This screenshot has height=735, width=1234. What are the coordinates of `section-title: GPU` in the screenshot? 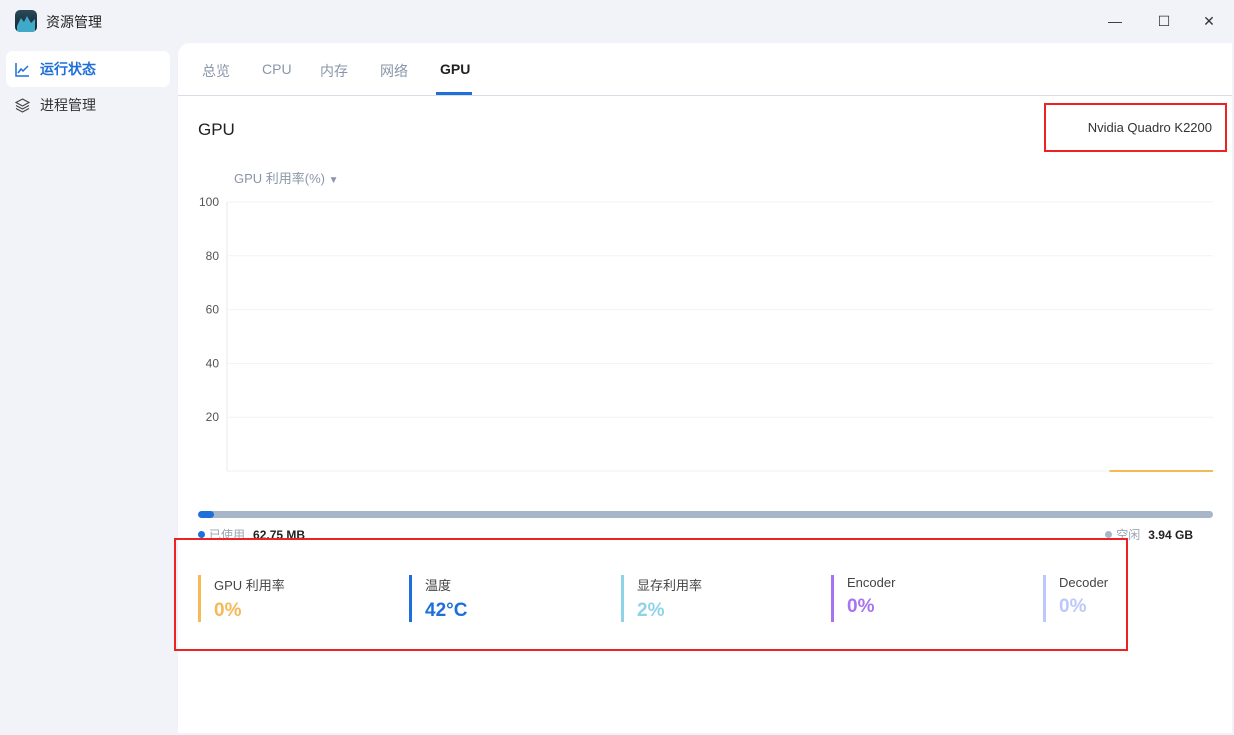 It's located at (216, 129).